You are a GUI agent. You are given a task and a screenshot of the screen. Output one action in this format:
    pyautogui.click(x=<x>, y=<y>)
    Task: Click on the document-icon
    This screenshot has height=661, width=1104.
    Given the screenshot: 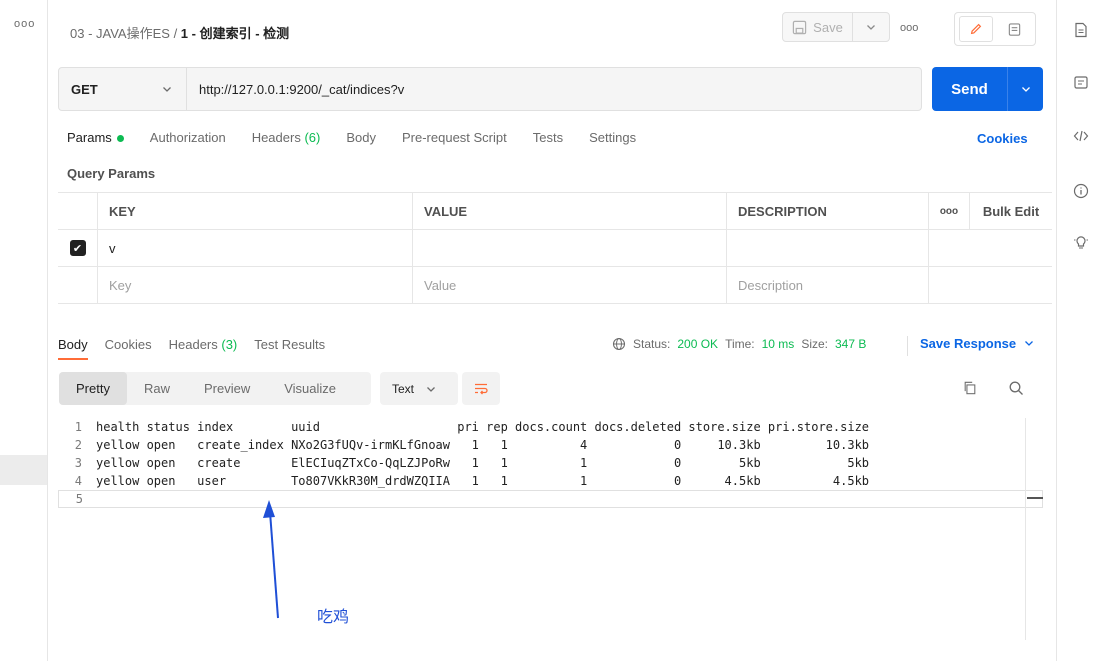 What is the action you would take?
    pyautogui.click(x=1014, y=29)
    